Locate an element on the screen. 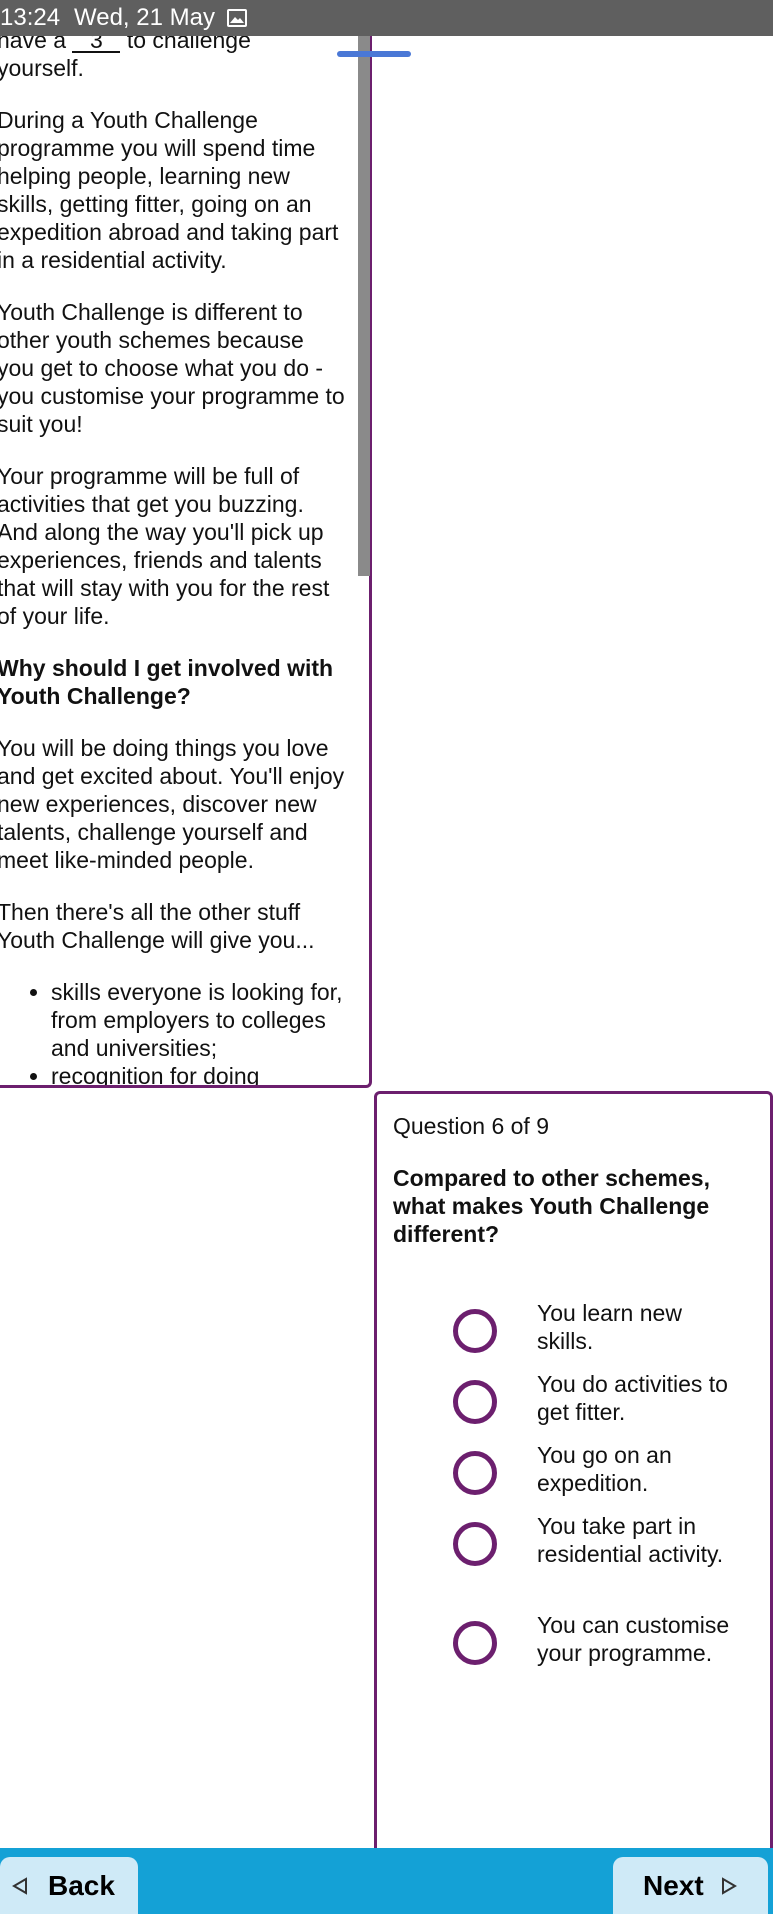  back-arrow-icon is located at coordinates (19, 1886).